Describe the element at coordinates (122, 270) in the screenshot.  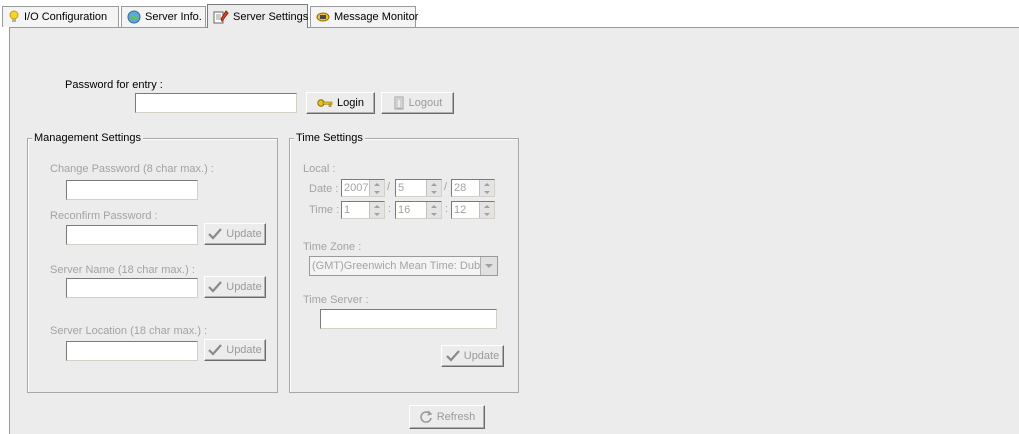
I see `server-name-label: Server Name (18 char max.) :` at that location.